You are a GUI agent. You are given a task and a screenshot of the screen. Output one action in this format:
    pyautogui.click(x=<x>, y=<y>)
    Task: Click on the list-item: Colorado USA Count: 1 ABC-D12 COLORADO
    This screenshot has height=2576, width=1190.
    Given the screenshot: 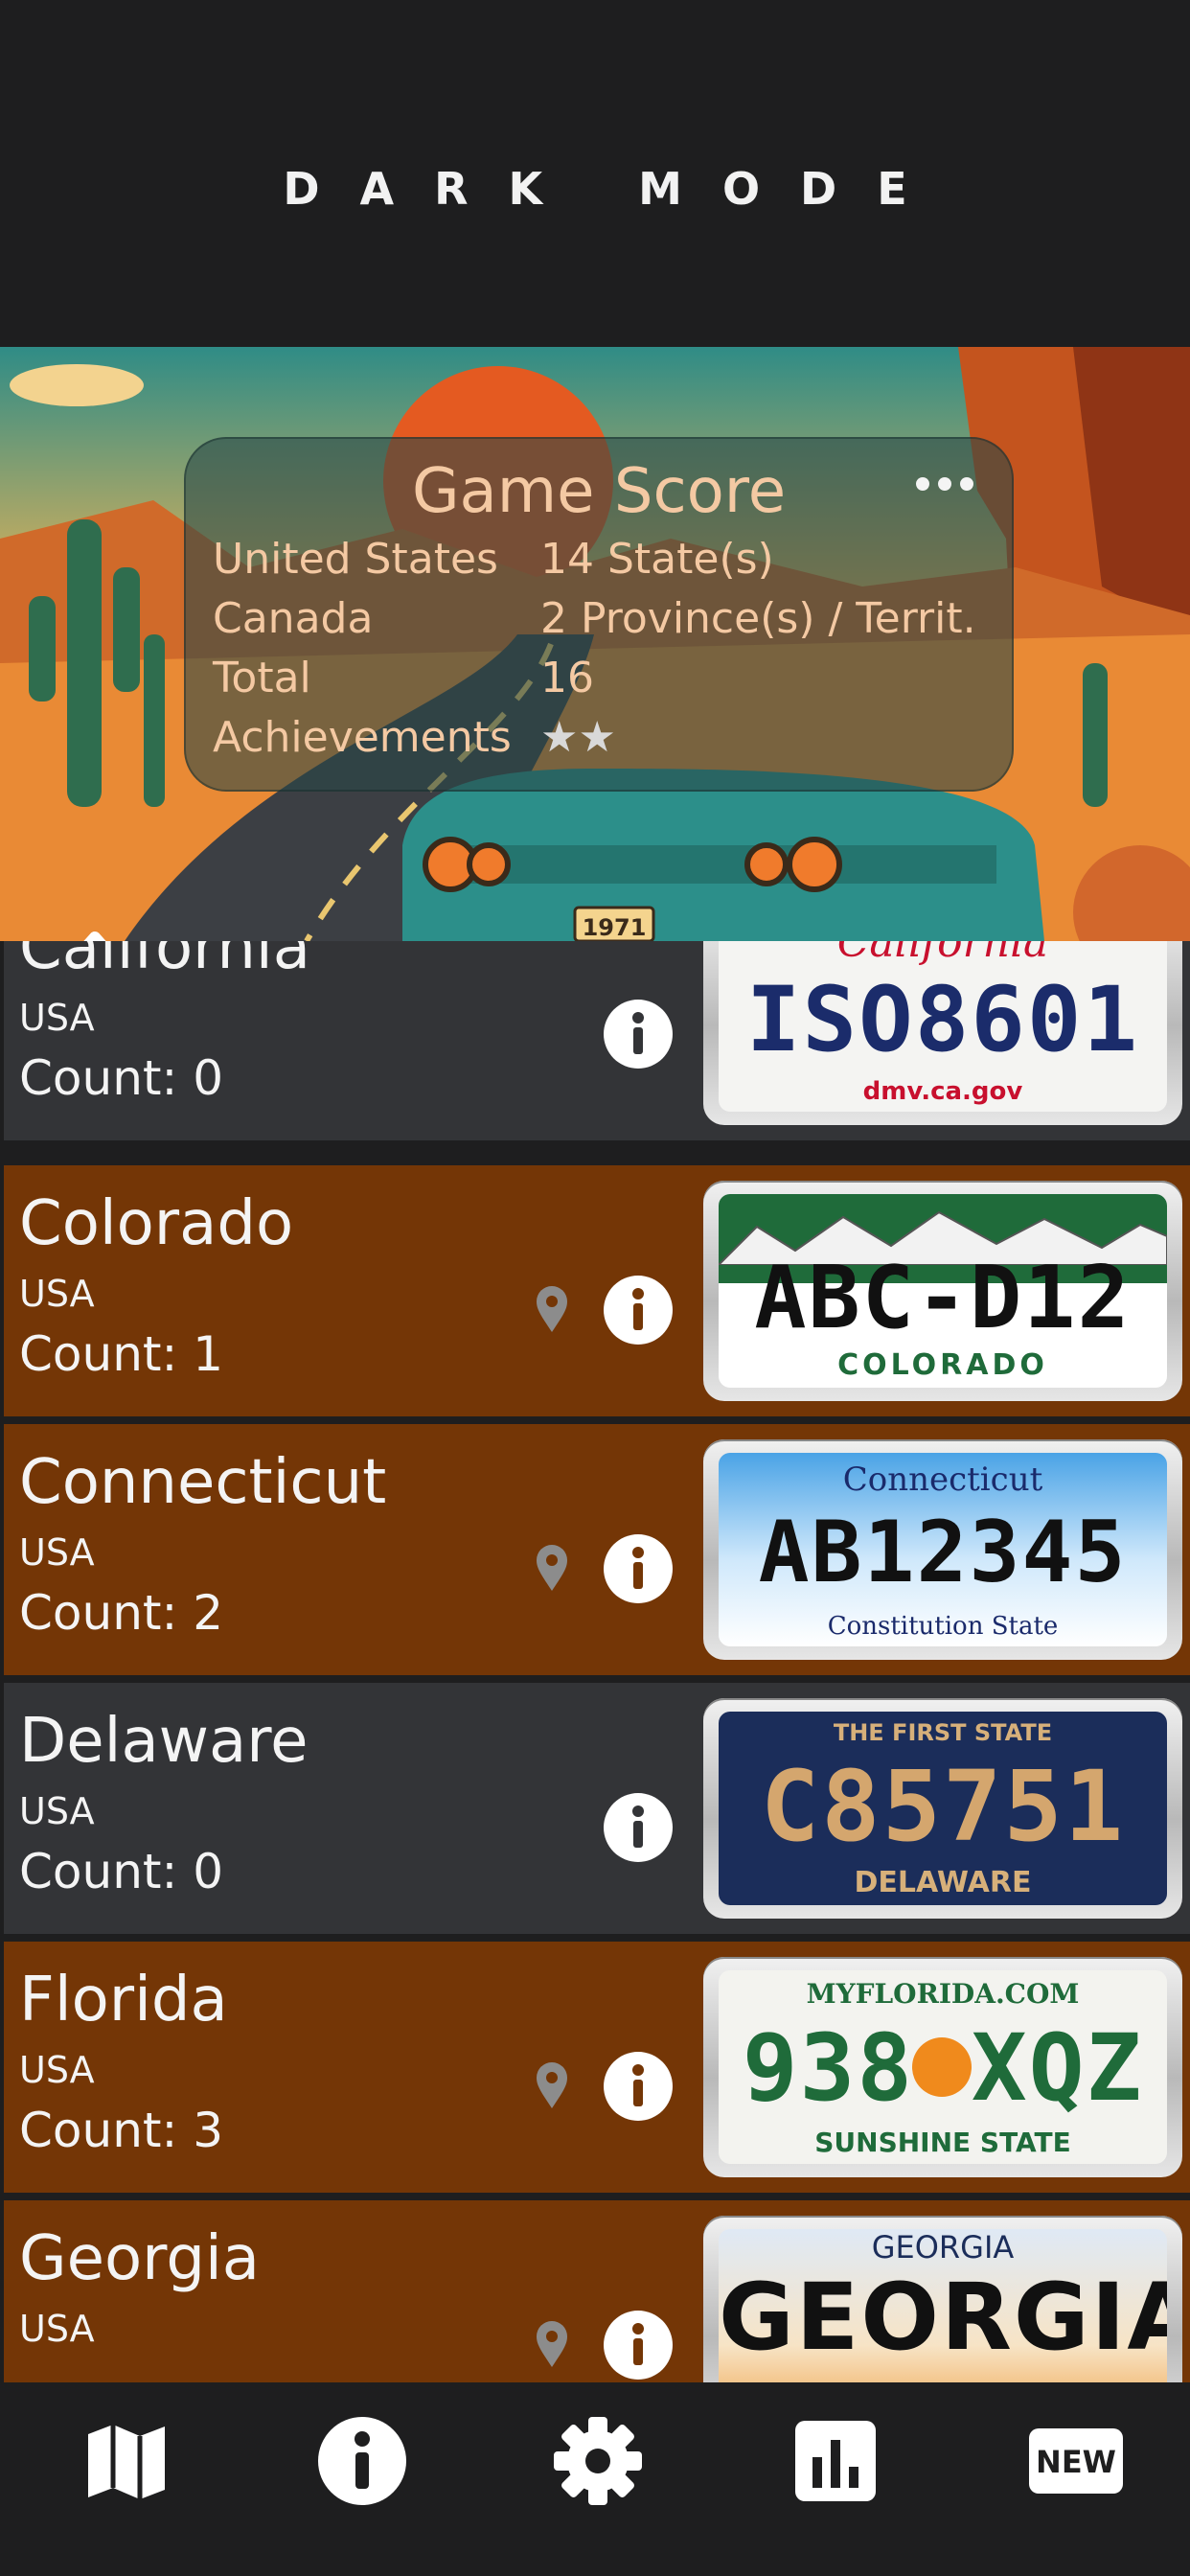 What is the action you would take?
    pyautogui.click(x=597, y=1290)
    